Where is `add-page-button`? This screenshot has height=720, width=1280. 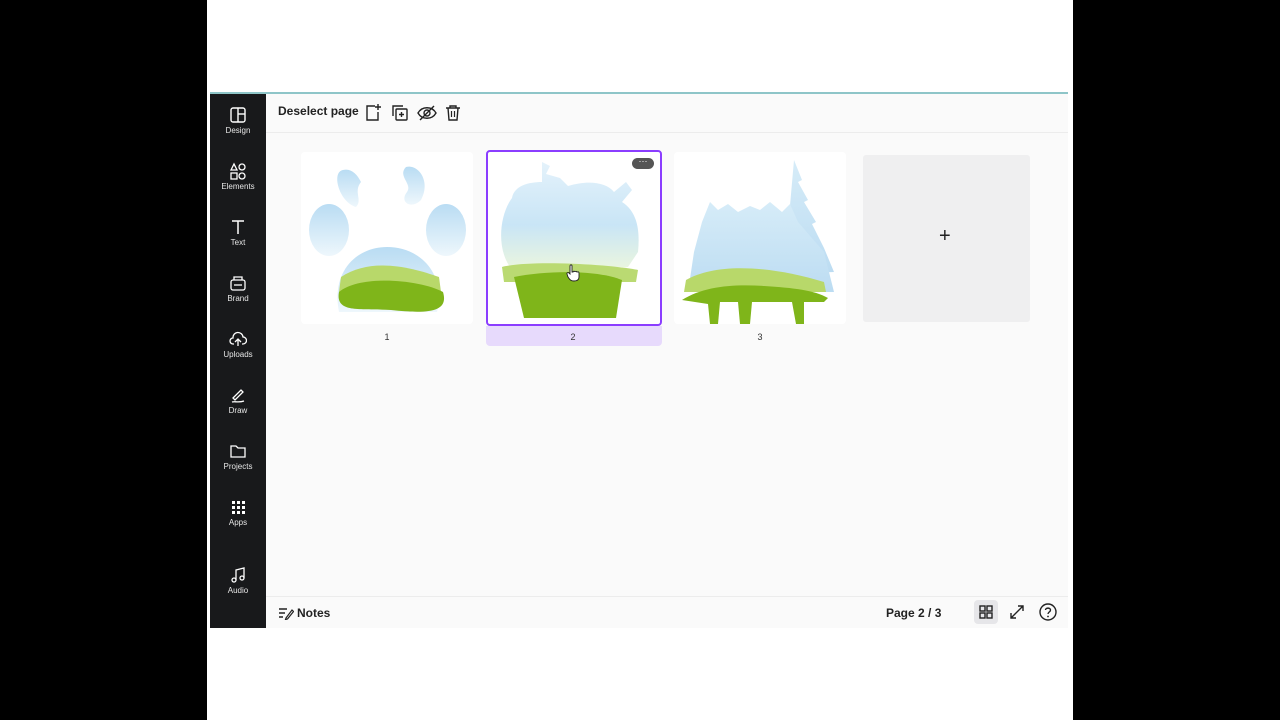 add-page-button is located at coordinates (373, 113).